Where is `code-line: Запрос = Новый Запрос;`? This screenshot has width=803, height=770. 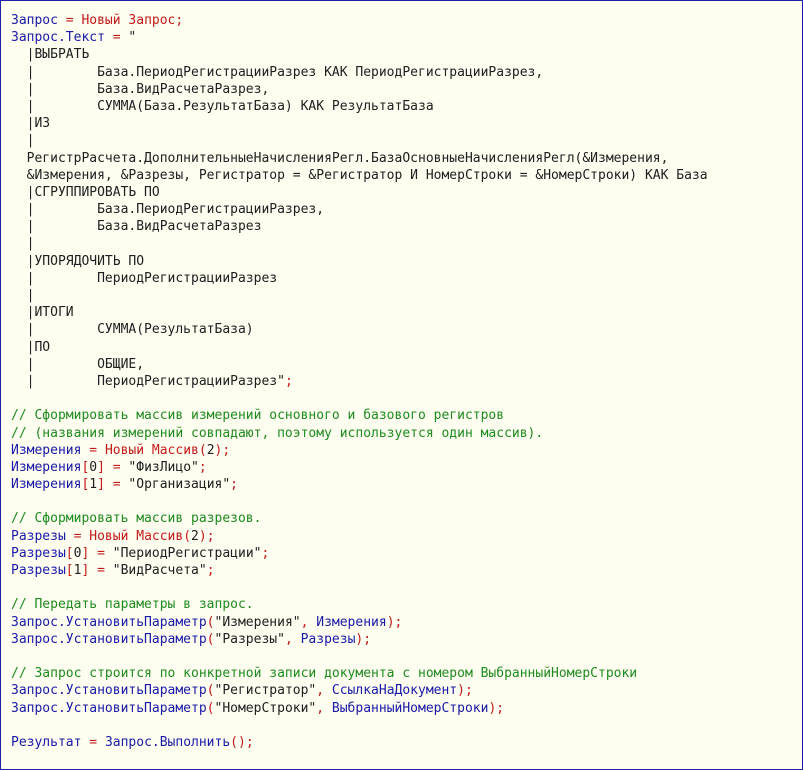
code-line: Запрос = Новый Запрос; is located at coordinates (359, 20).